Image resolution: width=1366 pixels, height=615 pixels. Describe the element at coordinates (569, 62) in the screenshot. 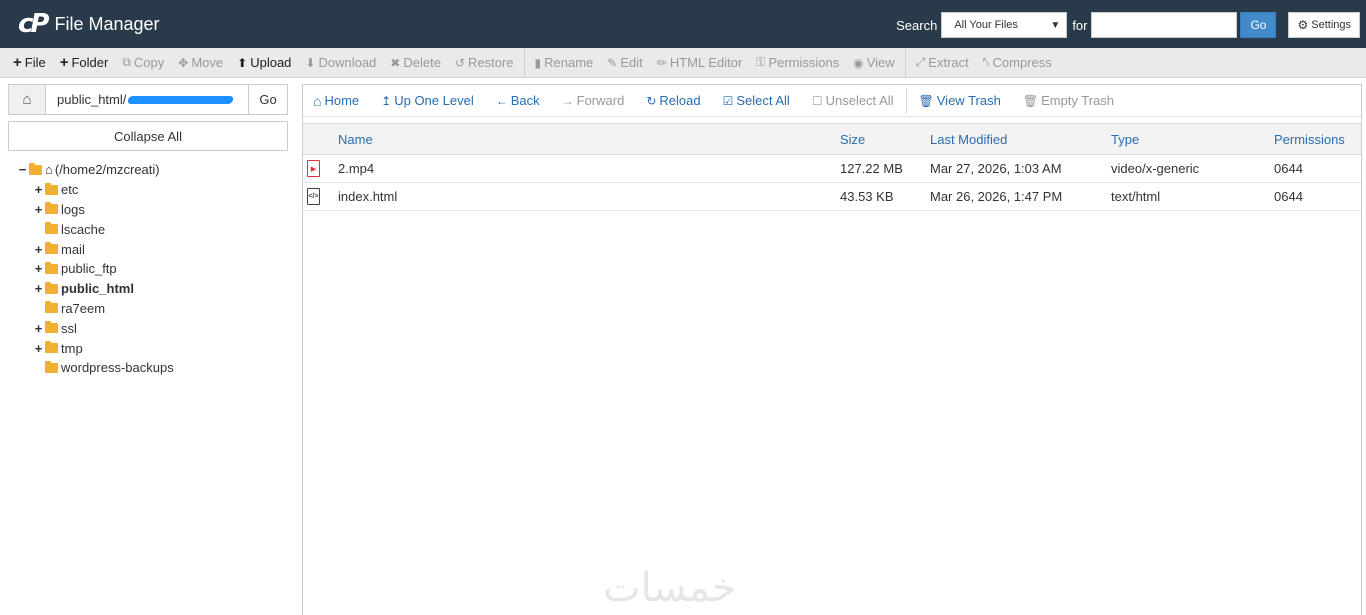

I see `toolbar-label: Rename` at that location.